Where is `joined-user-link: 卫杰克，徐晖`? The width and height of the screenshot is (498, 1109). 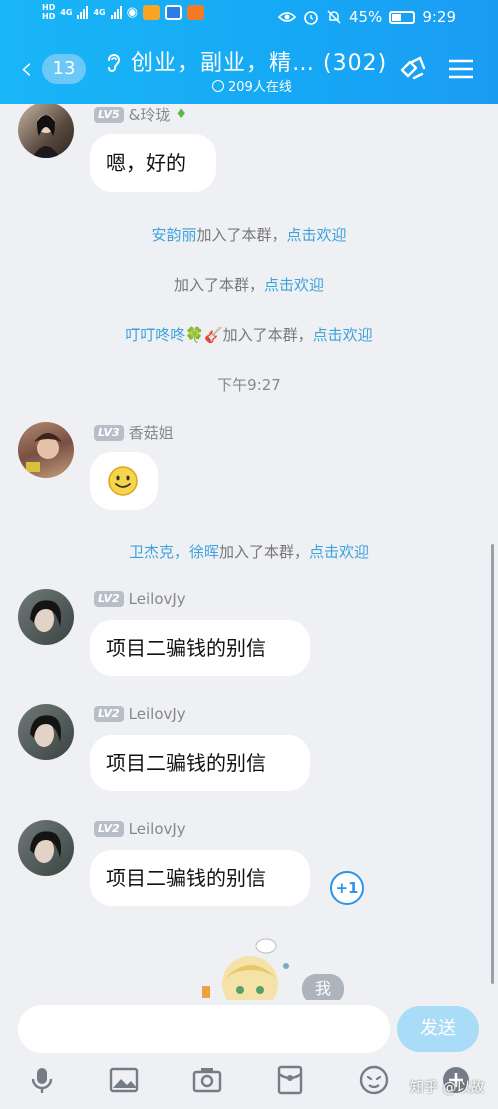
joined-user-link: 卫杰克，徐晖 is located at coordinates (174, 552).